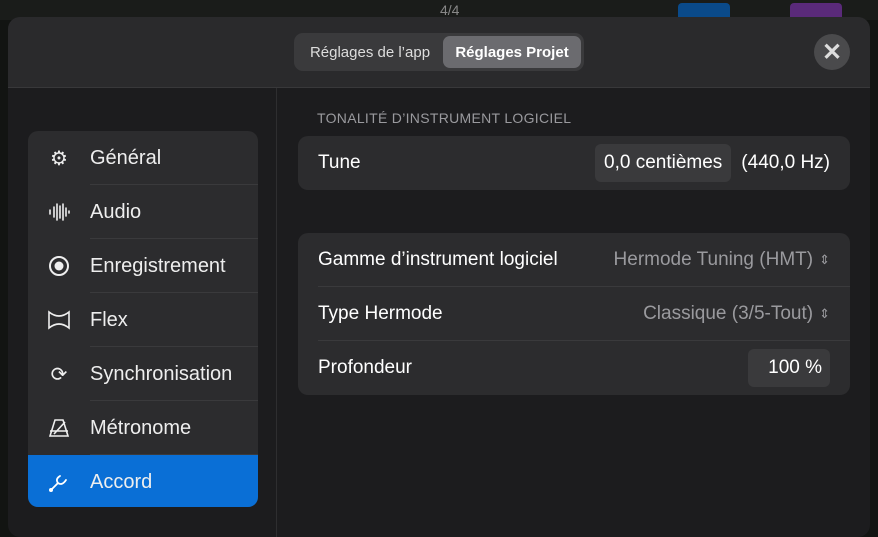  Describe the element at coordinates (574, 368) in the screenshot. I see `depth-row: Profondeur 100 %` at that location.